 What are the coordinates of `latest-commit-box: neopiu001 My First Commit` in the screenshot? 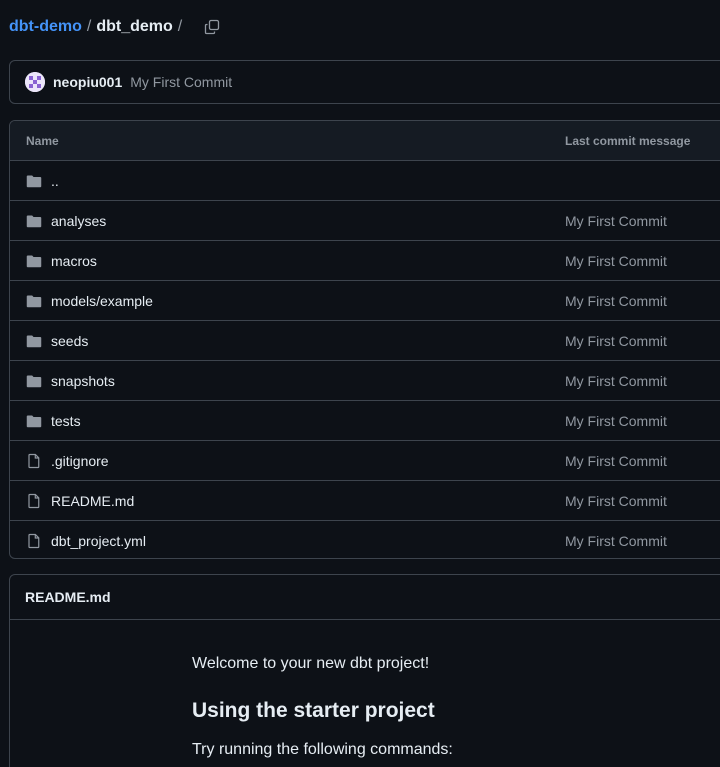 It's located at (364, 82).